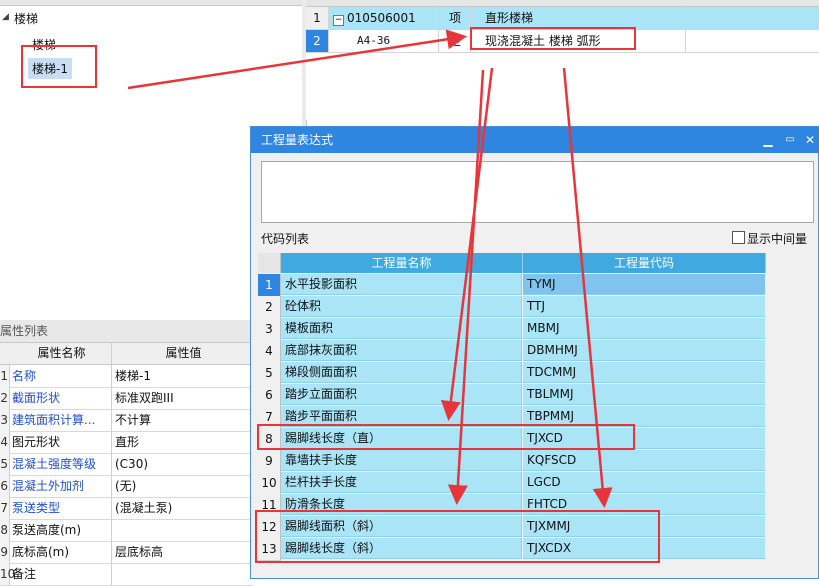 The height and width of the screenshot is (586, 819). What do you see at coordinates (297, 59) in the screenshot?
I see `arrow-tree-to-item` at bounding box center [297, 59].